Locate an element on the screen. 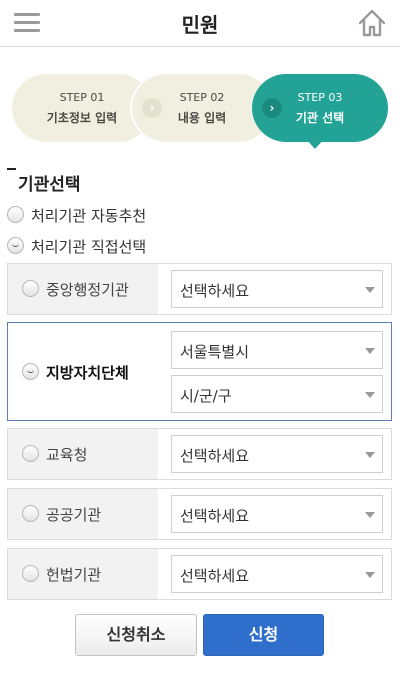 The image size is (400, 680). agency-constitutional-select: 선택하세요 is located at coordinates (277, 574).